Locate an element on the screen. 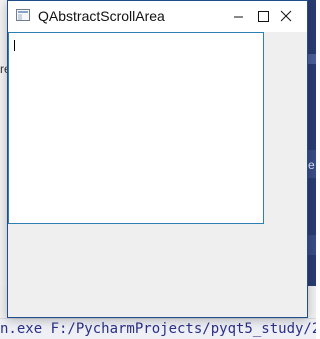 This screenshot has width=320, height=339. background-left-text-top: re is located at coordinates (3, 69).